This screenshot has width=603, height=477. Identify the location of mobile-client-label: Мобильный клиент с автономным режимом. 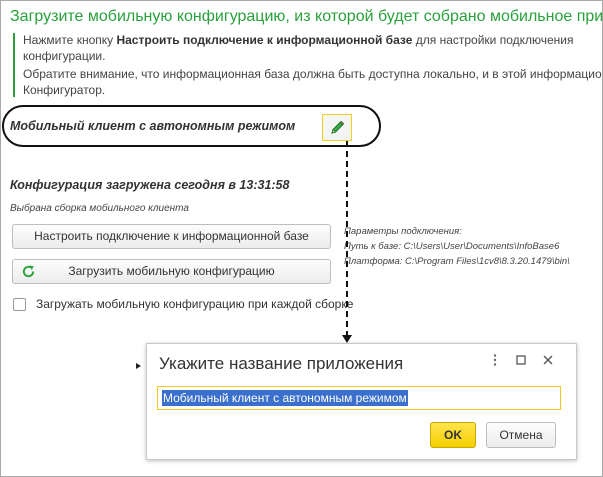
(153, 126).